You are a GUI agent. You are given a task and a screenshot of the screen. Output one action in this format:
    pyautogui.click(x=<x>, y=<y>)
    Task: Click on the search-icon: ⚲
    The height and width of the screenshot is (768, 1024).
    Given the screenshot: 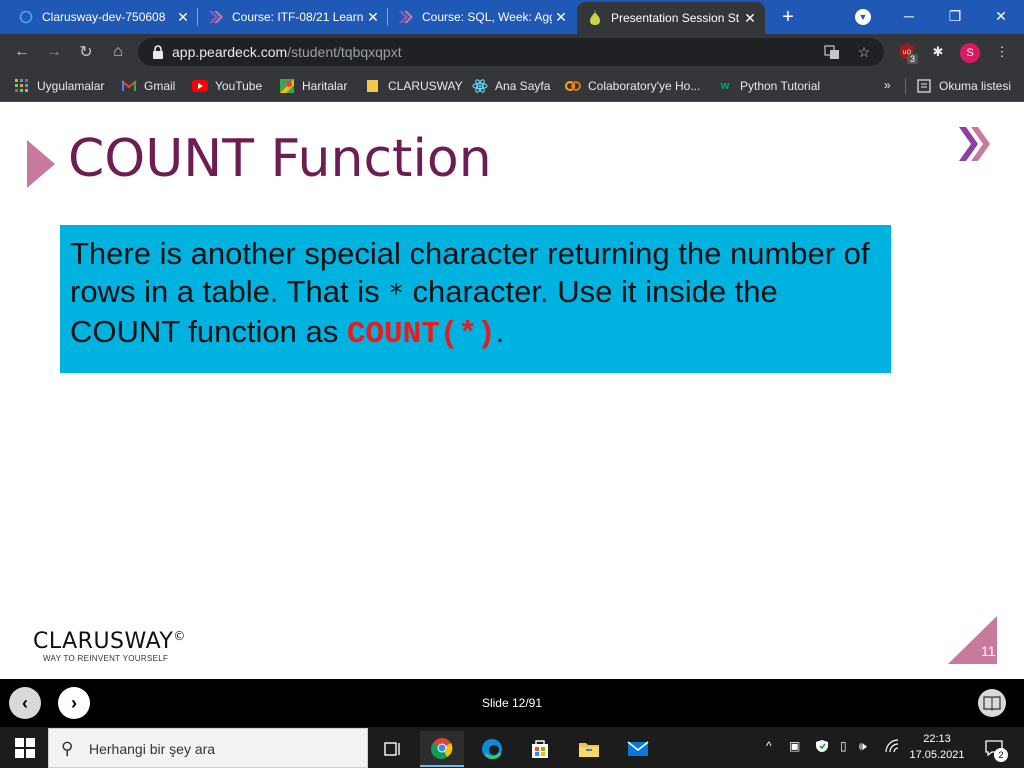 What is the action you would take?
    pyautogui.click(x=67, y=748)
    